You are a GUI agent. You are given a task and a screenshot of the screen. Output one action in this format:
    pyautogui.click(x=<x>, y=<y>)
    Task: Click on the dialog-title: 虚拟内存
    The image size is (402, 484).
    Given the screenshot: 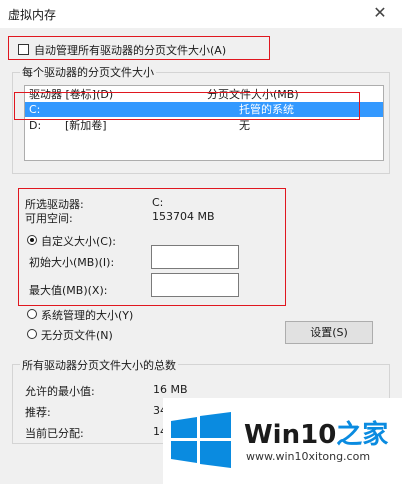 What is the action you would take?
    pyautogui.click(x=32, y=15)
    